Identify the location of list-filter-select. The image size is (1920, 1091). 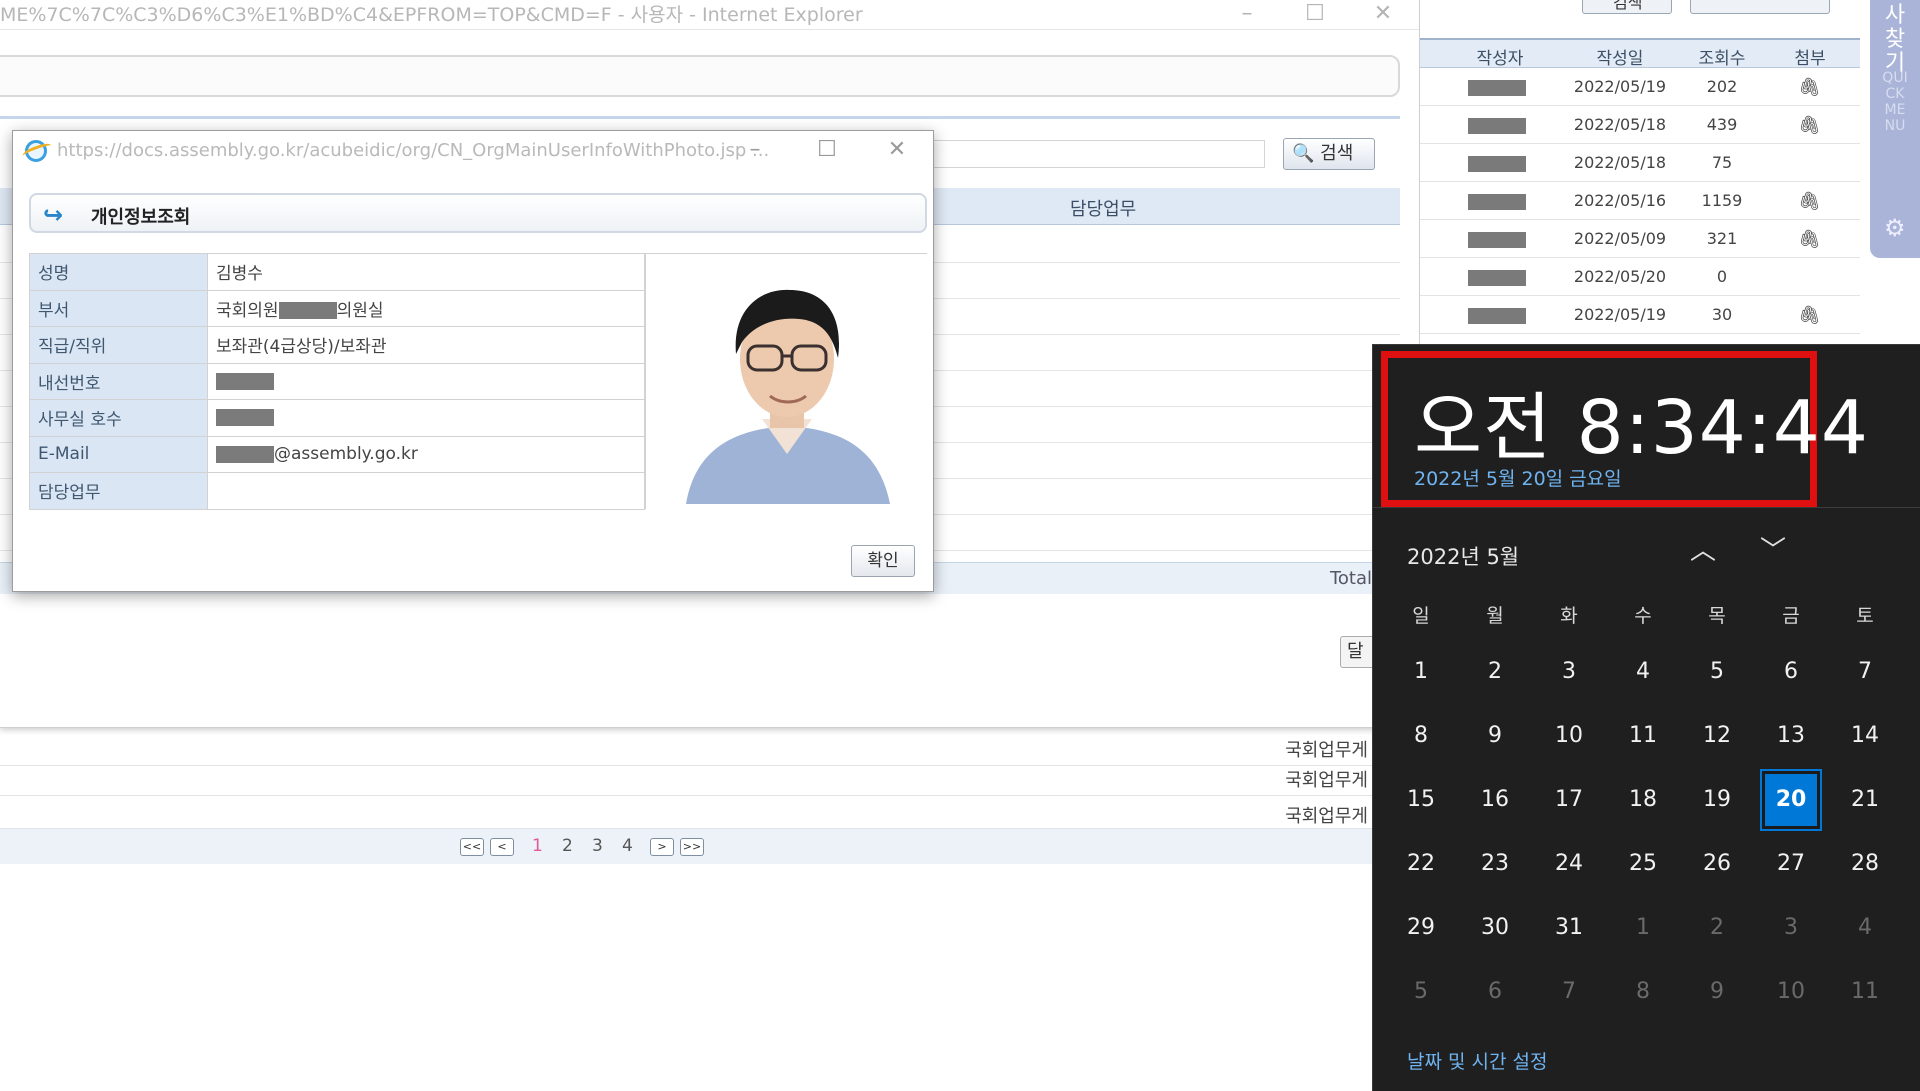
(1760, 7).